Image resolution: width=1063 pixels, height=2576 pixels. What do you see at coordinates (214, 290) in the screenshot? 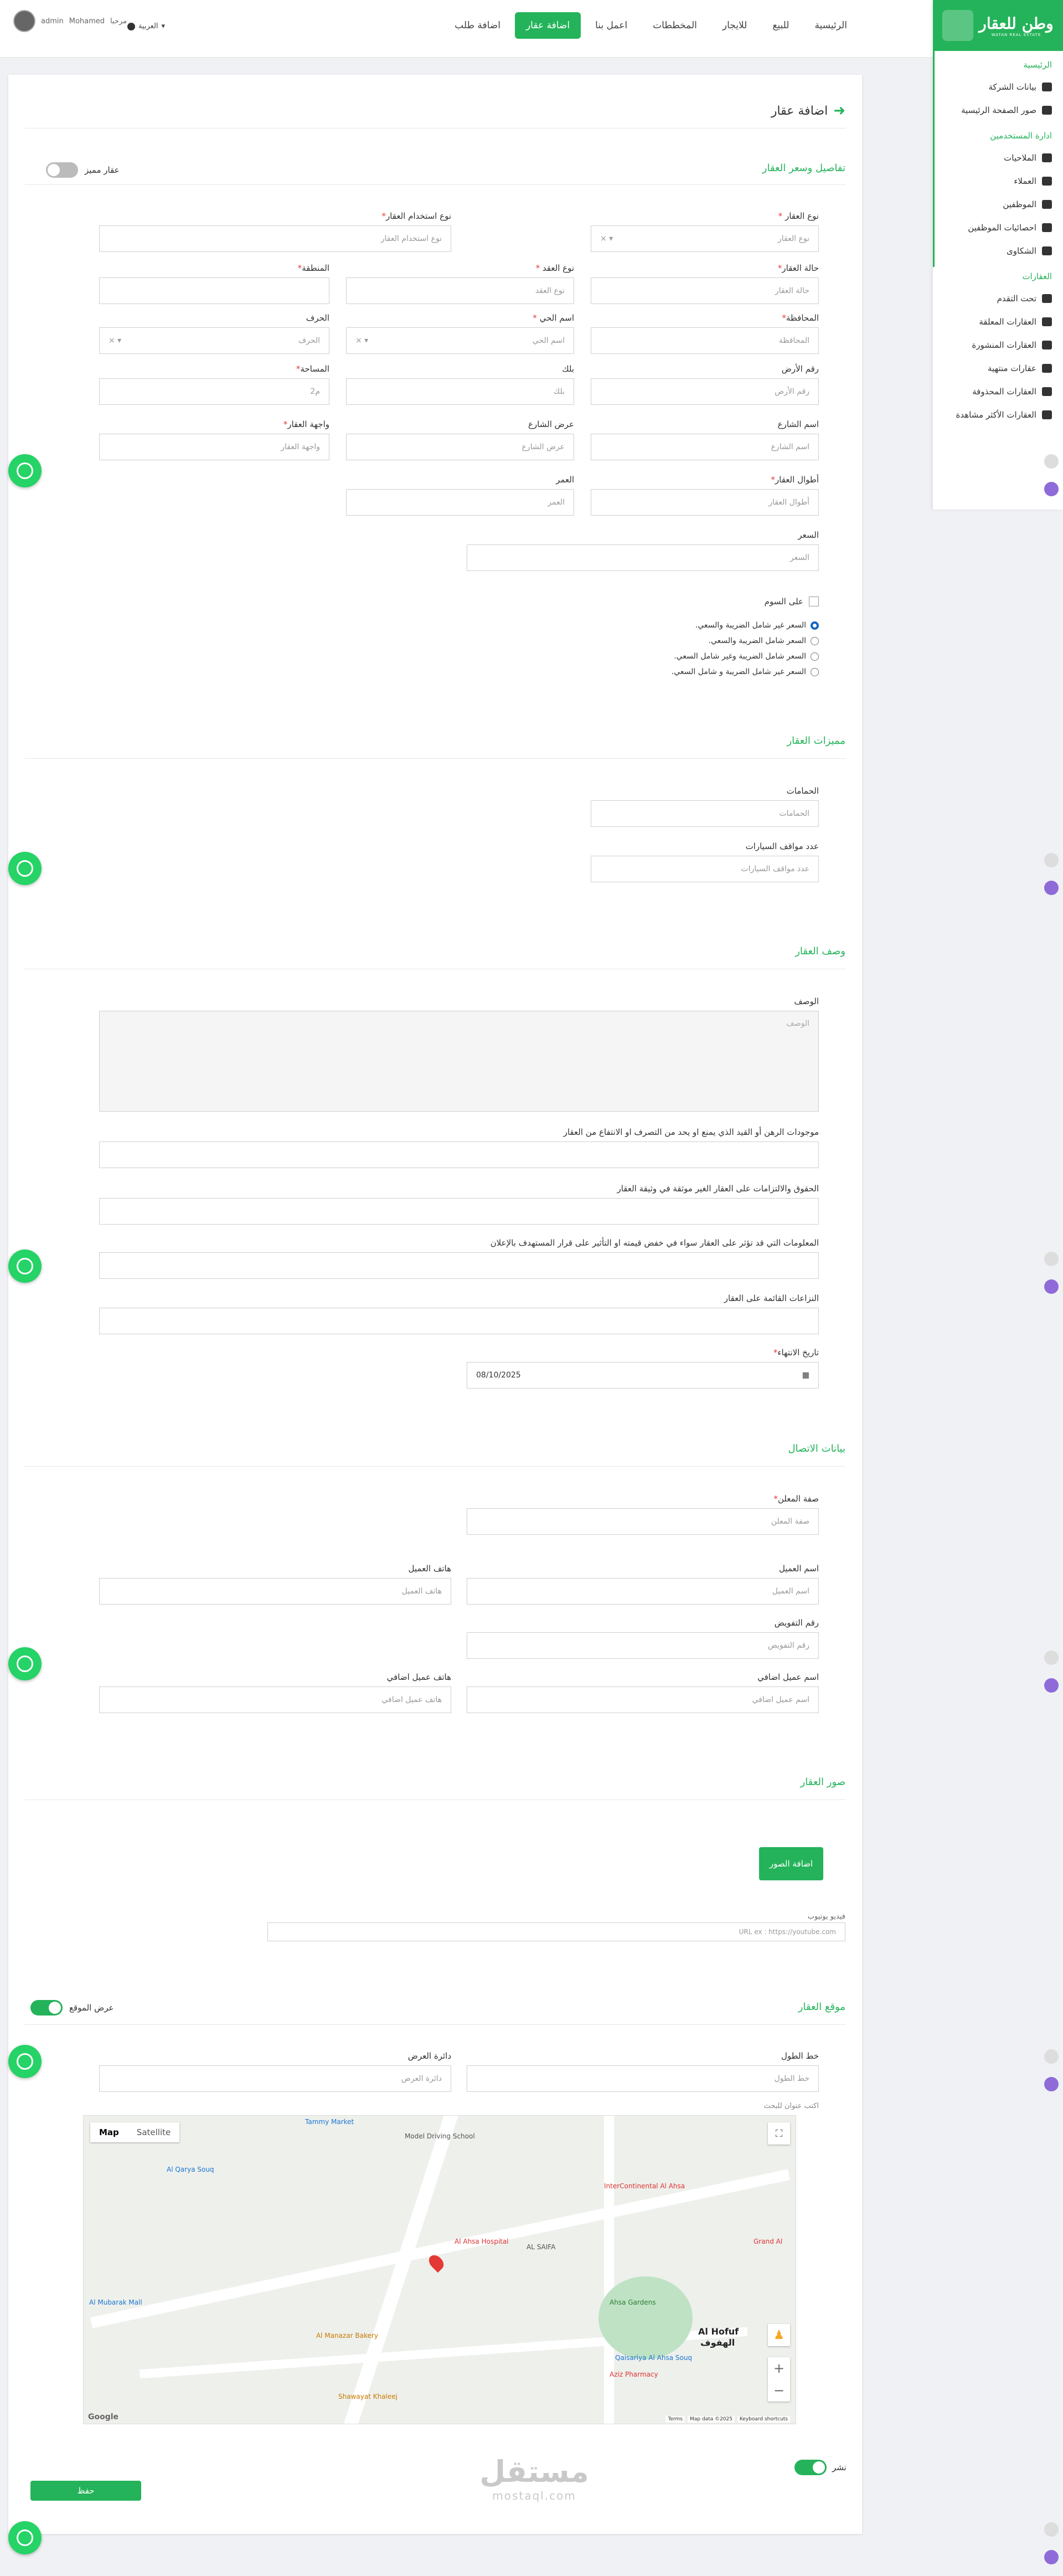
I see `region-input` at bounding box center [214, 290].